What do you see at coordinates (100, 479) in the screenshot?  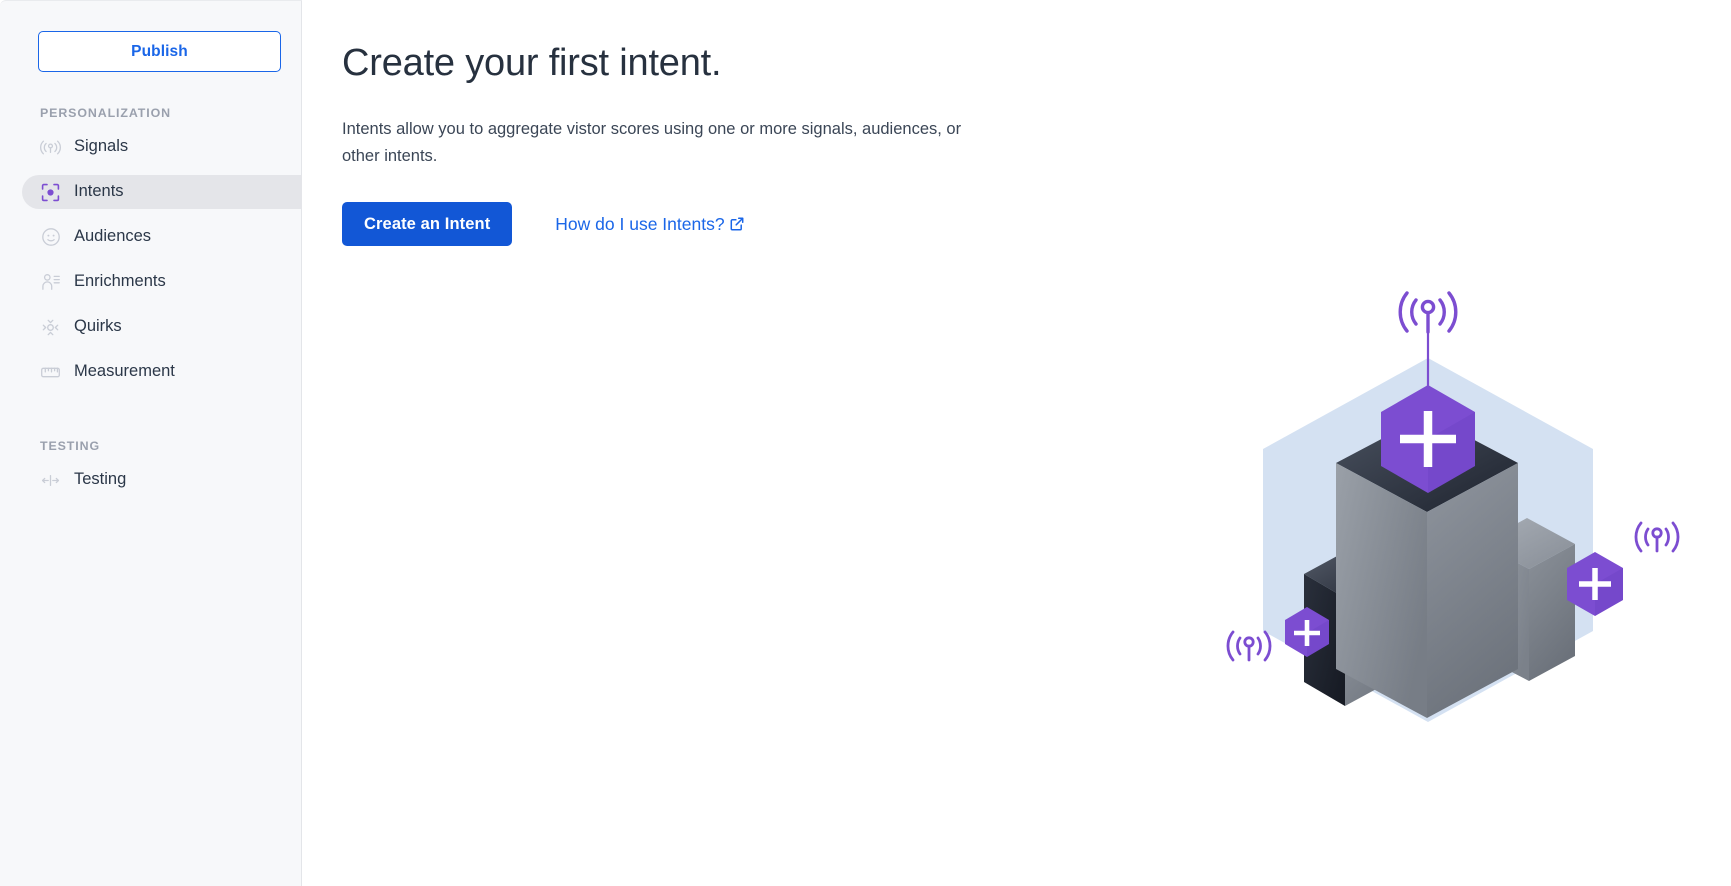 I see `sidebar-item-label: Testing` at bounding box center [100, 479].